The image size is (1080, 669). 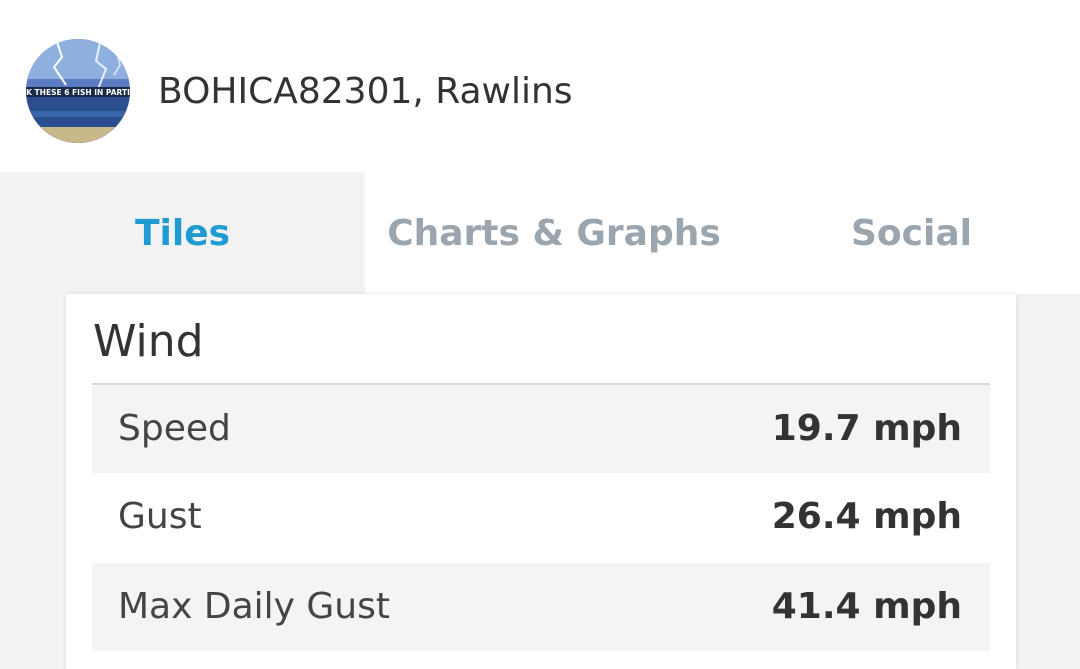 I want to click on row-value: 19.7 mph, so click(x=866, y=428).